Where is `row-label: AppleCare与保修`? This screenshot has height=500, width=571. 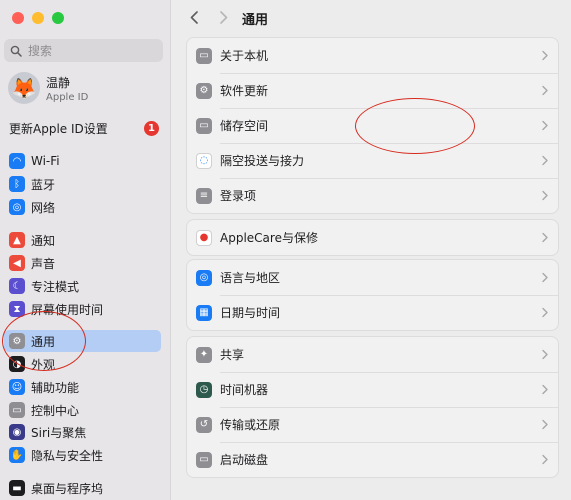
row-label: AppleCare与保修 is located at coordinates (269, 238).